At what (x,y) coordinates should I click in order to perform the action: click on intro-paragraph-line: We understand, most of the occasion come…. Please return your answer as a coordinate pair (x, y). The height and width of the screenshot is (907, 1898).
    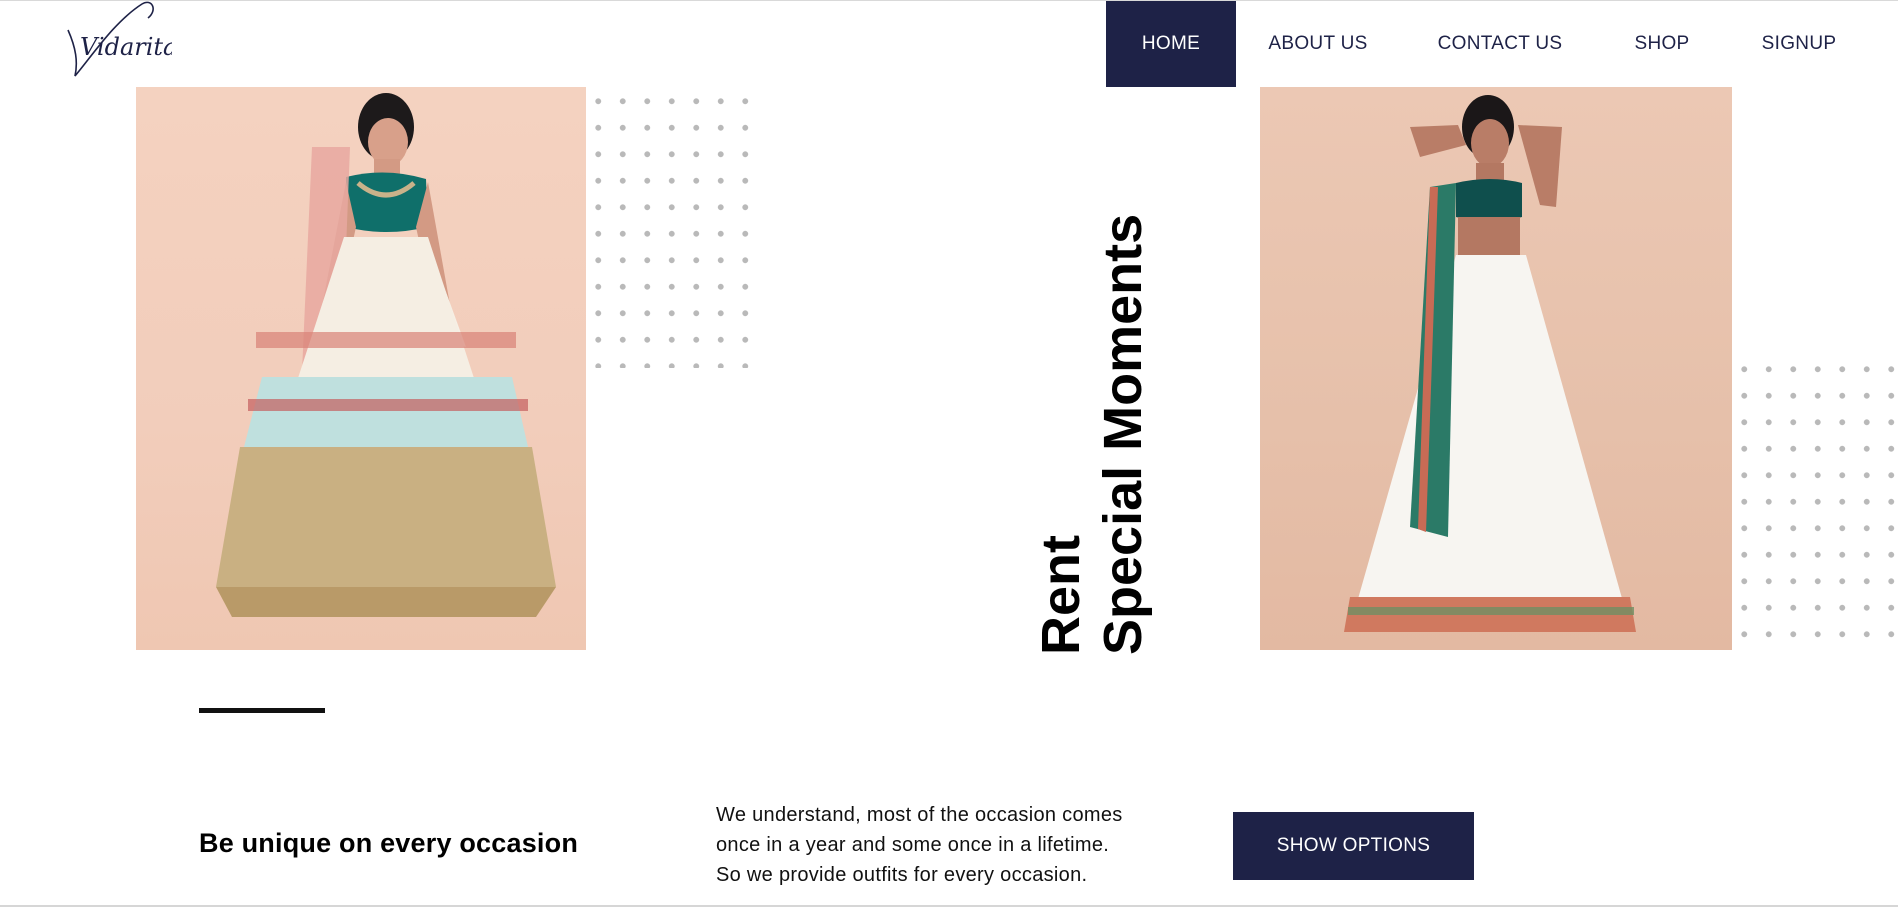
    Looking at the image, I should click on (919, 815).